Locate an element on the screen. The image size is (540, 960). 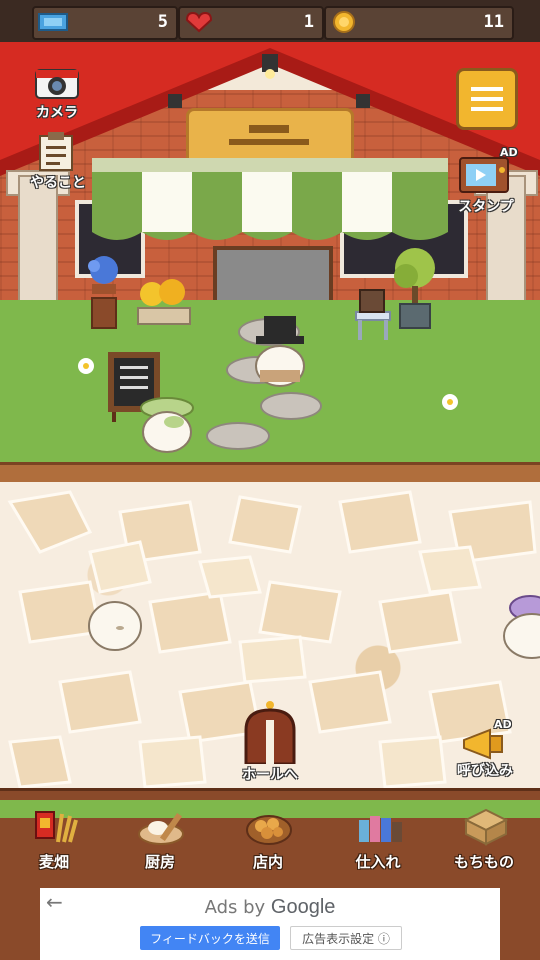
farmer-hat-customer is located at coordinates (167, 424).